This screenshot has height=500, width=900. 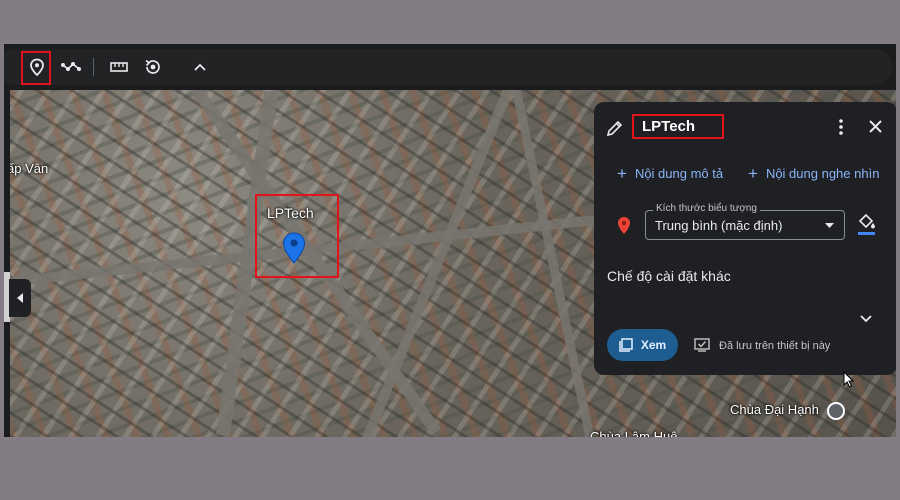 I want to click on placemark-highlight-box, so click(x=297, y=236).